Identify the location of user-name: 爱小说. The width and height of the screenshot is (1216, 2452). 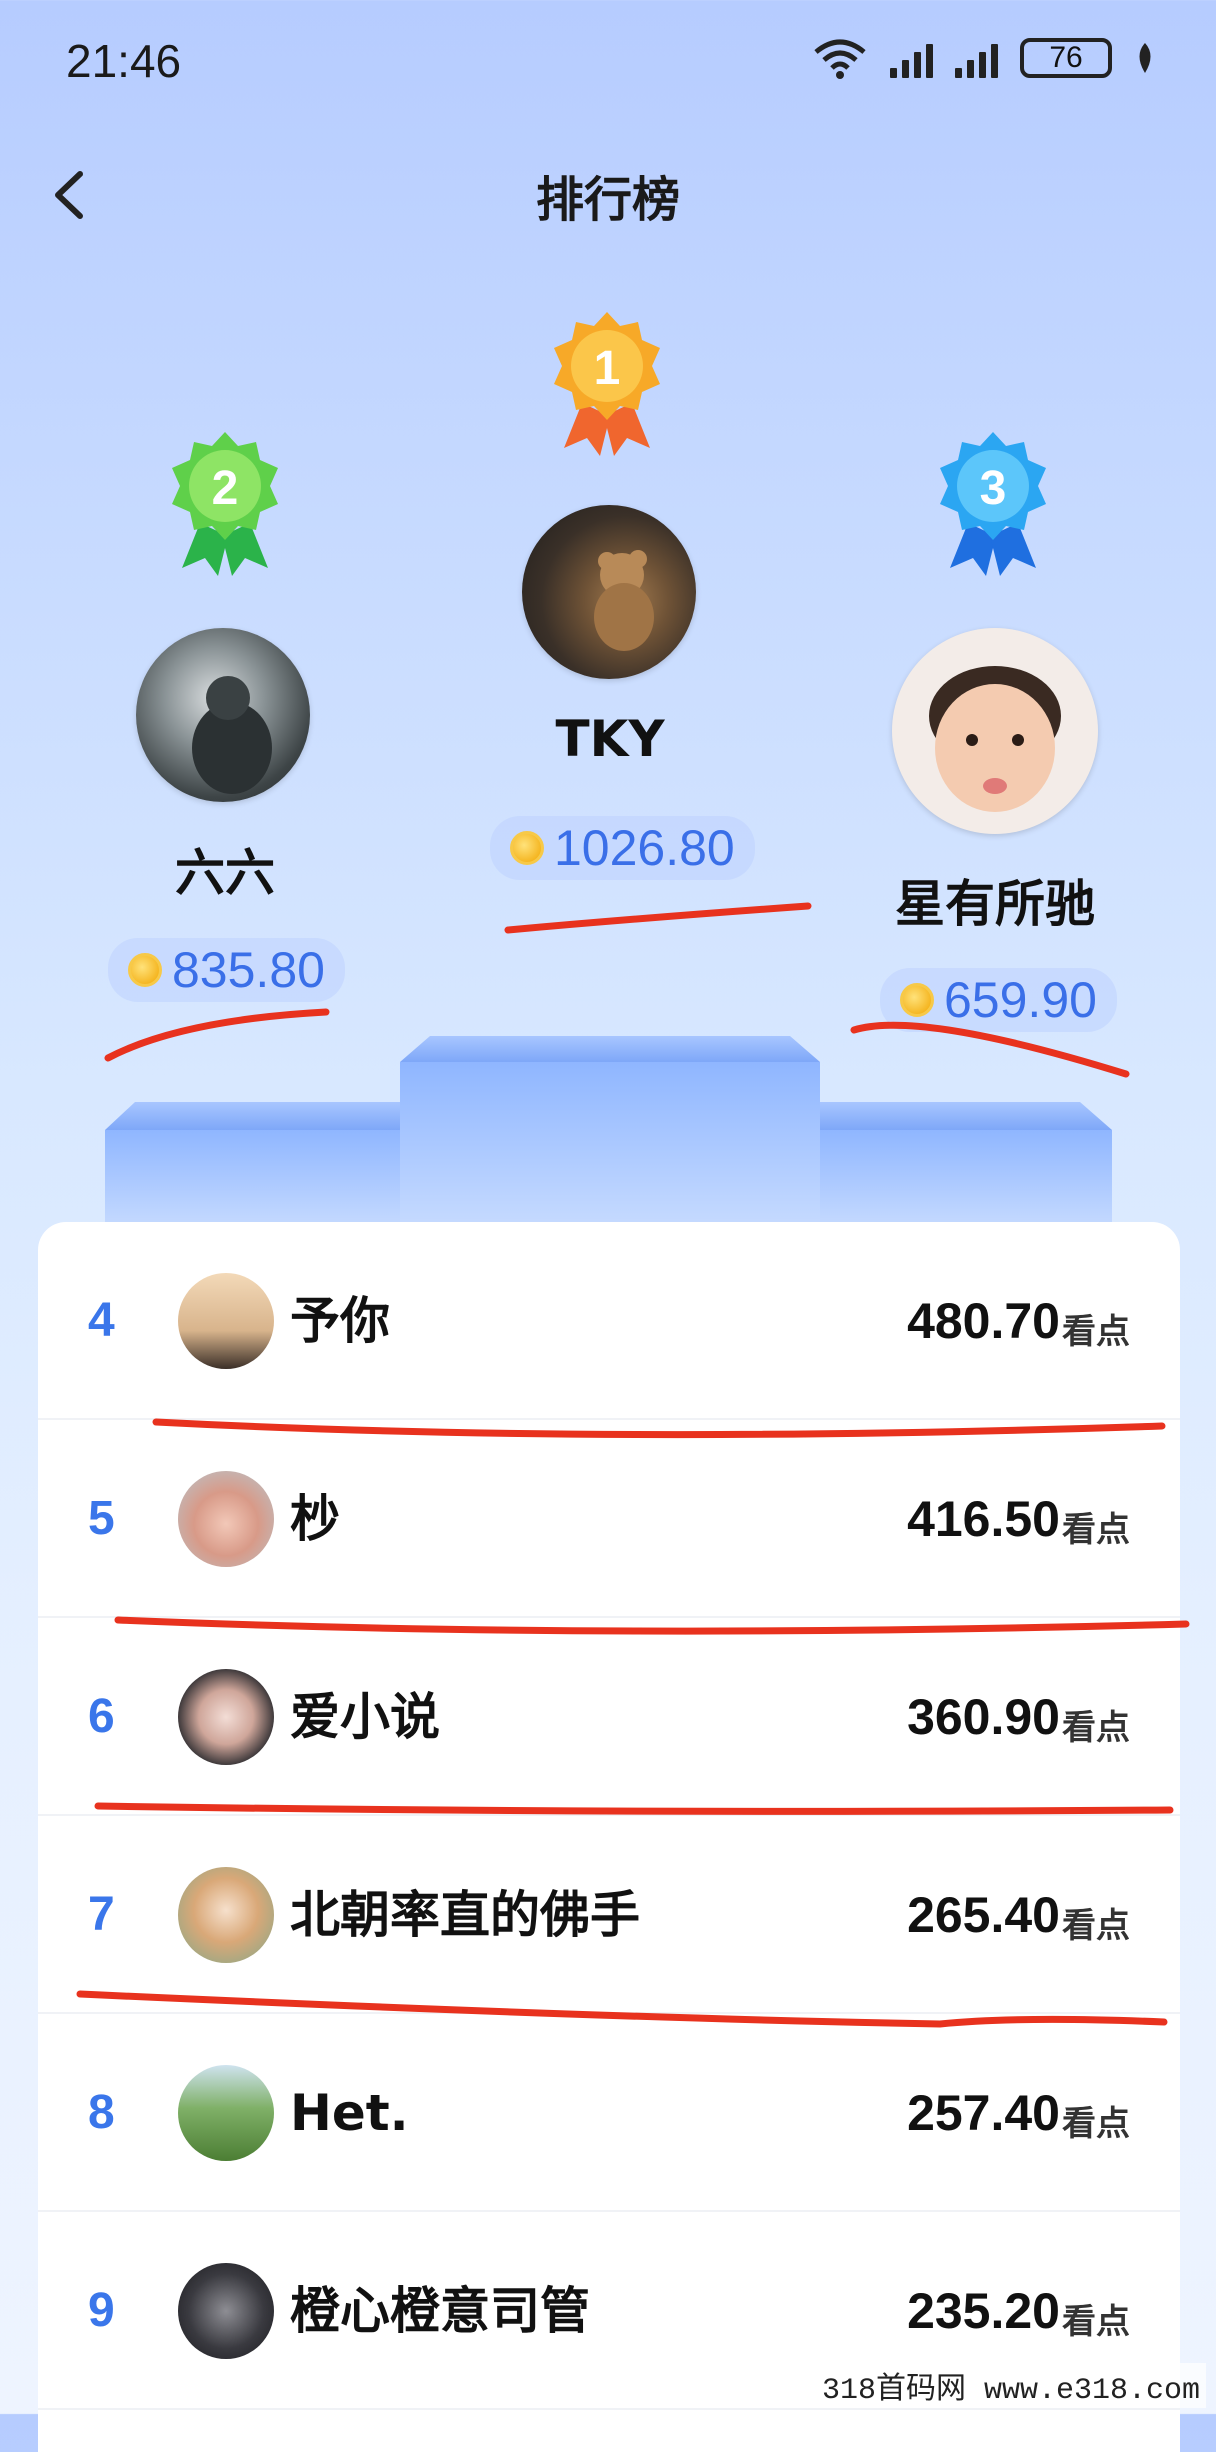
(365, 1717).